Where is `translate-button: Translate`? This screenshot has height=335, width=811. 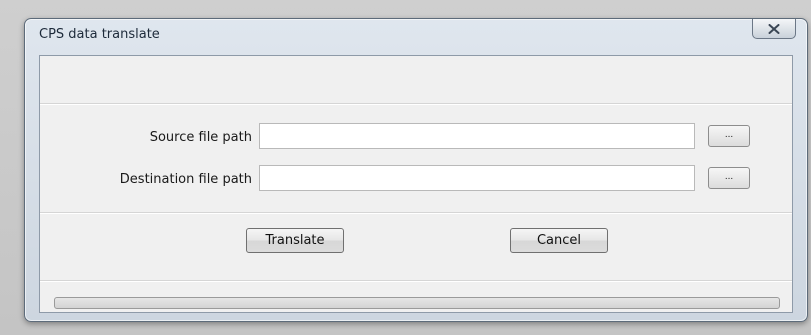
translate-button: Translate is located at coordinates (295, 240).